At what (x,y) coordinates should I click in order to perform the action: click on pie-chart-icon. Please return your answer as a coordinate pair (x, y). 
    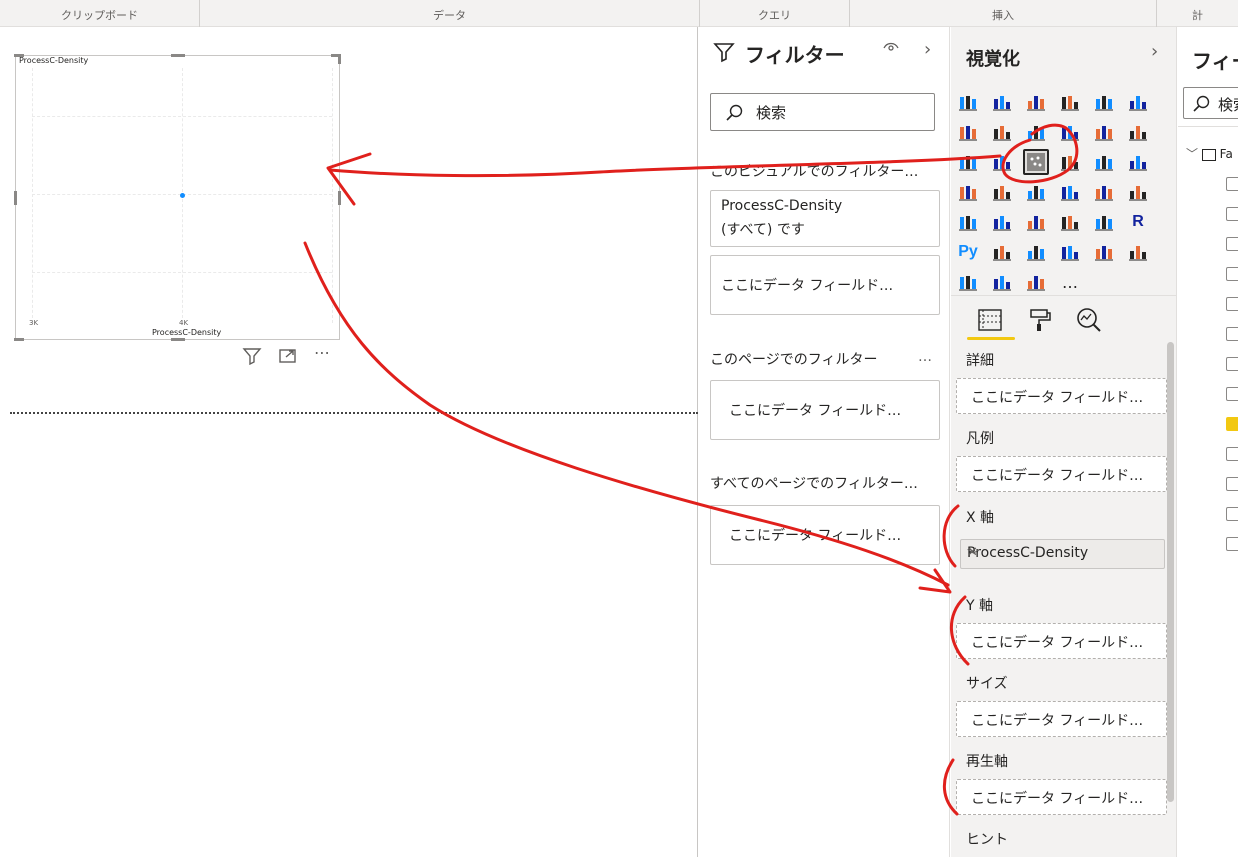
    Looking at the image, I should click on (1070, 162).